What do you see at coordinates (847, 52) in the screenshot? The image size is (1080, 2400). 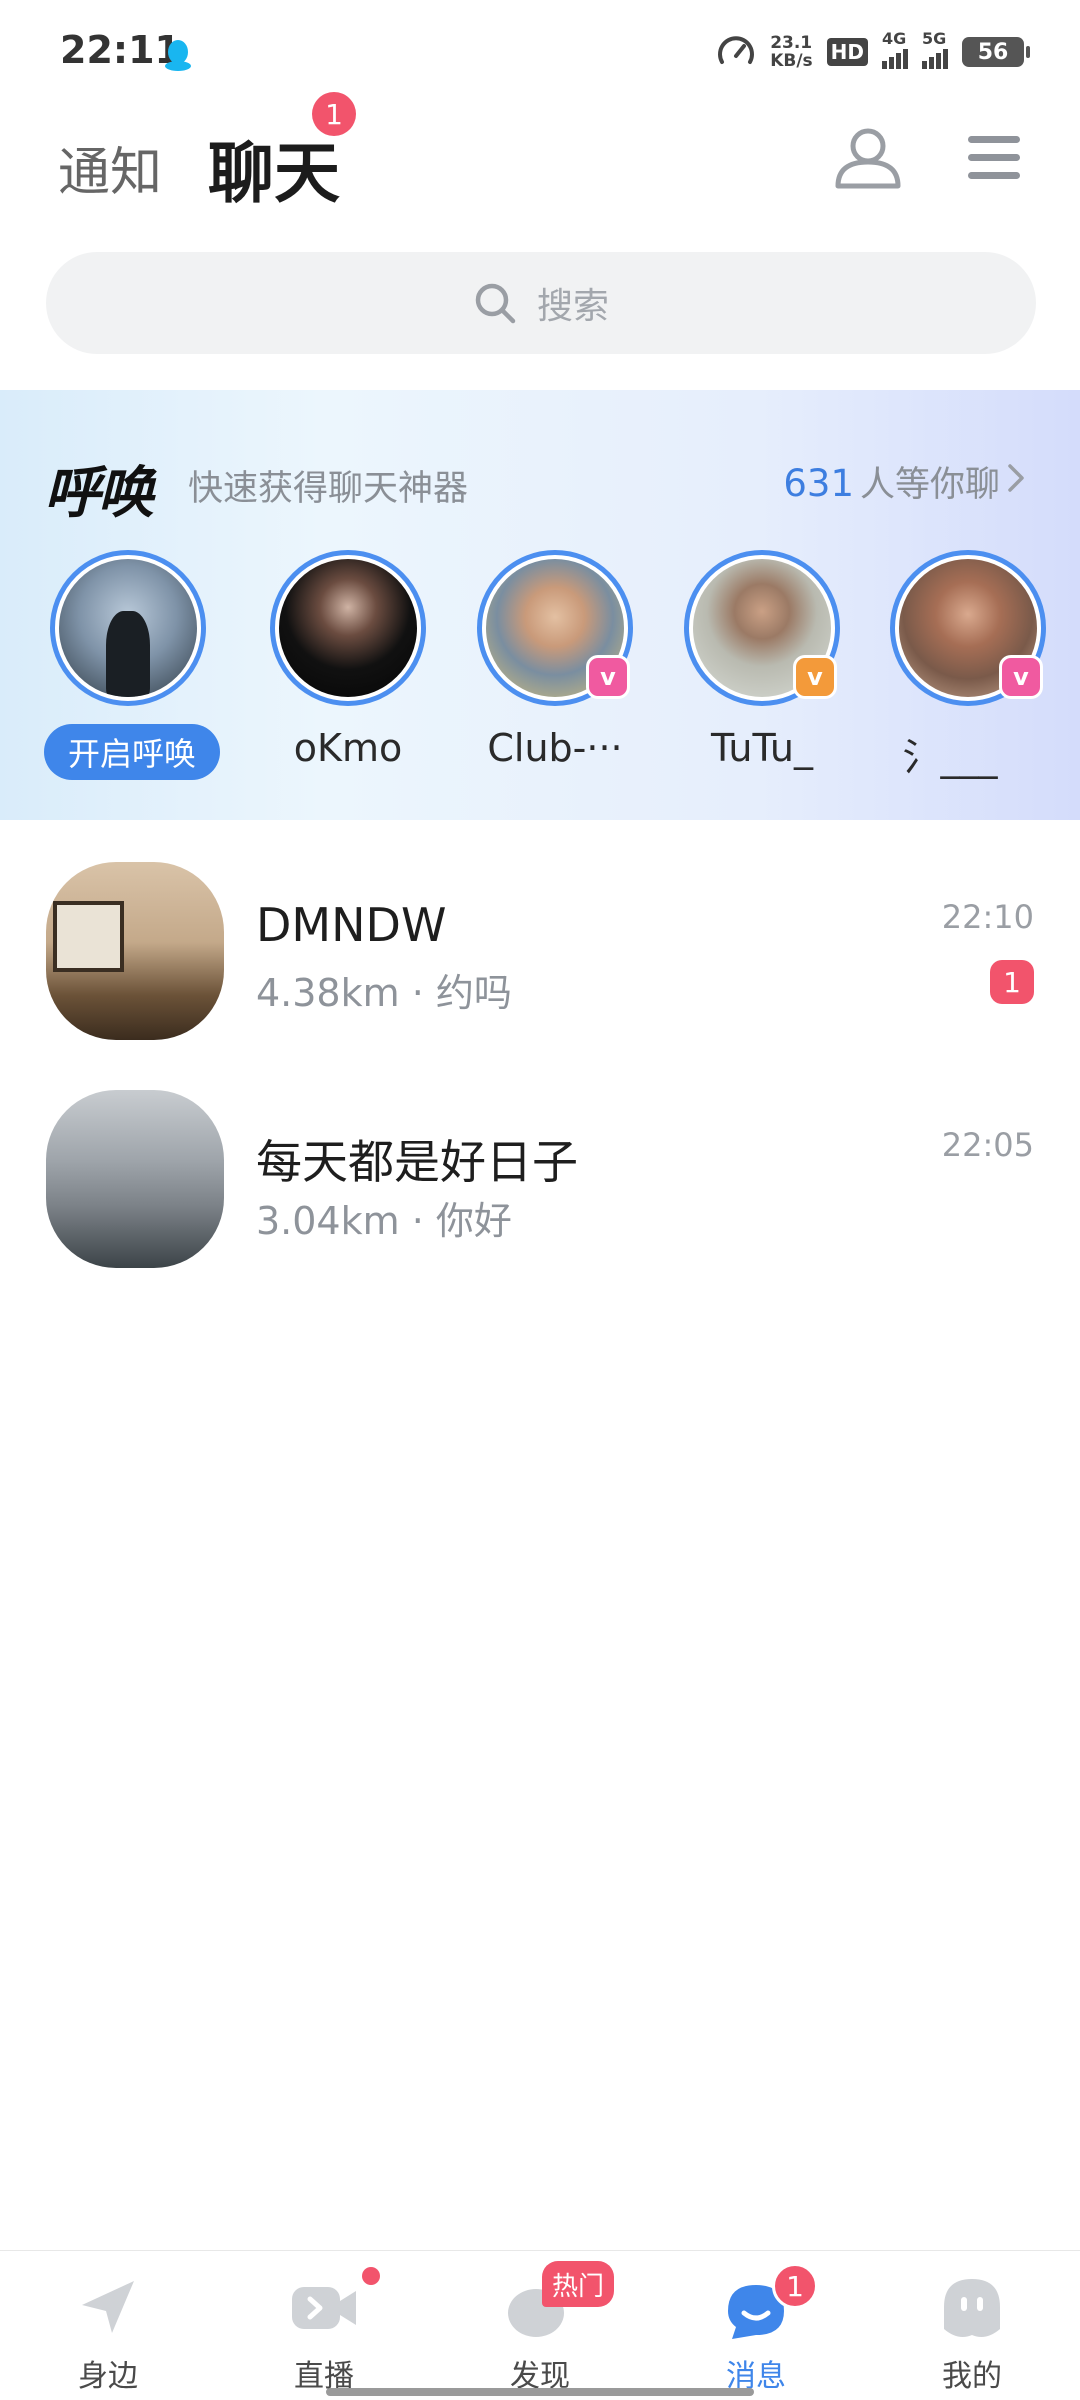 I see `hd-voice-icon: HD` at bounding box center [847, 52].